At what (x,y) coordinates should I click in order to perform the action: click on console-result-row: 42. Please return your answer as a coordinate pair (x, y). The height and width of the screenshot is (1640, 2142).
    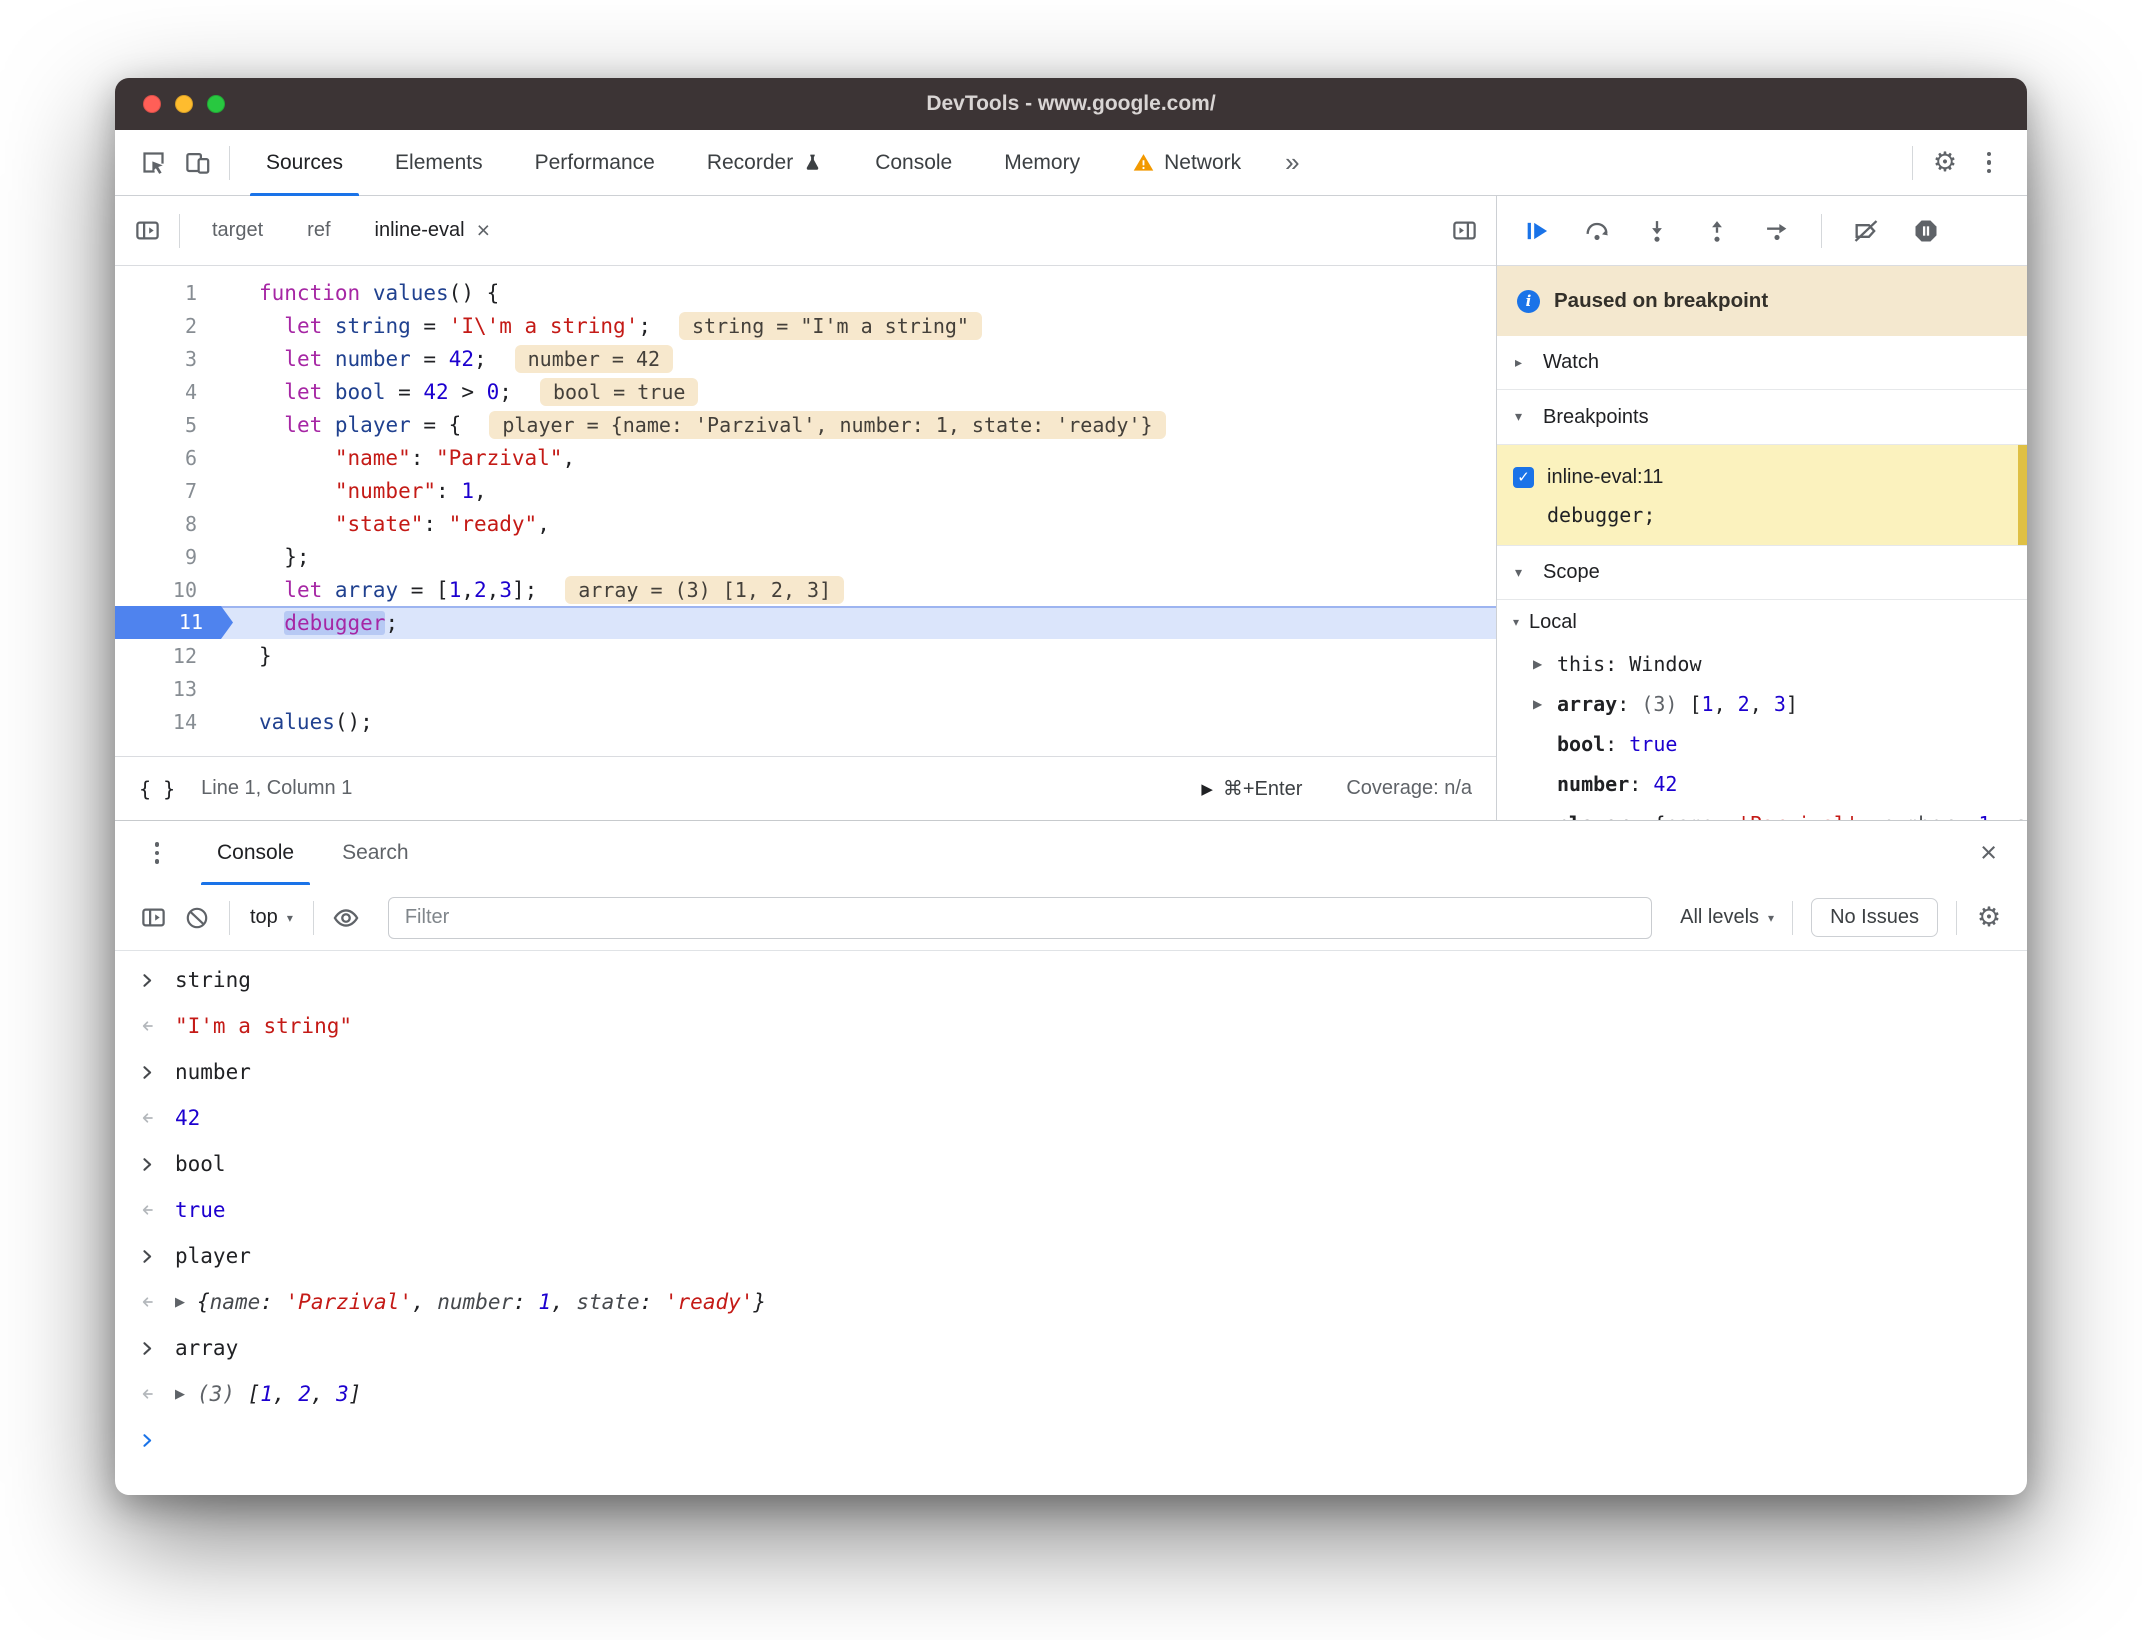
    Looking at the image, I should click on (1071, 1118).